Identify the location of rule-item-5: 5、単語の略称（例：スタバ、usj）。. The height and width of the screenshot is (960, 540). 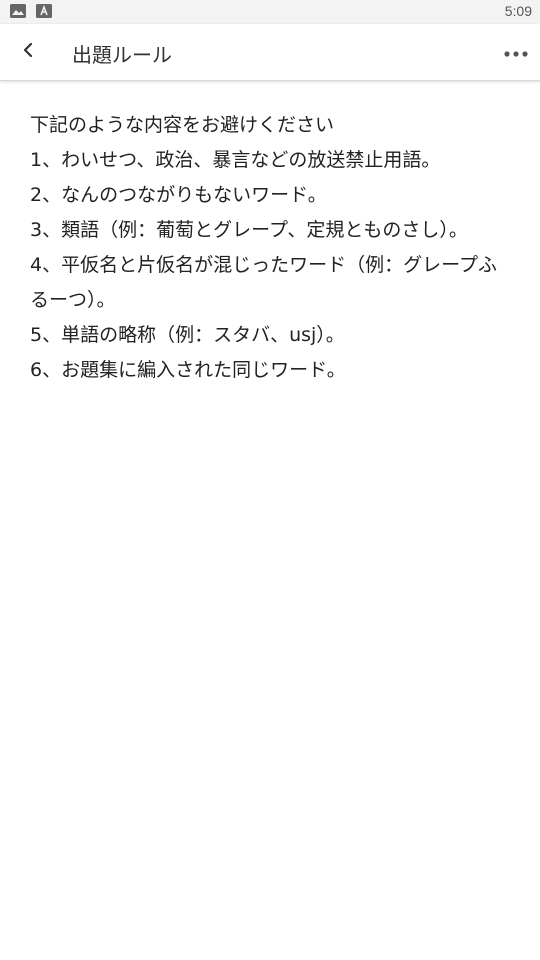
(187, 335).